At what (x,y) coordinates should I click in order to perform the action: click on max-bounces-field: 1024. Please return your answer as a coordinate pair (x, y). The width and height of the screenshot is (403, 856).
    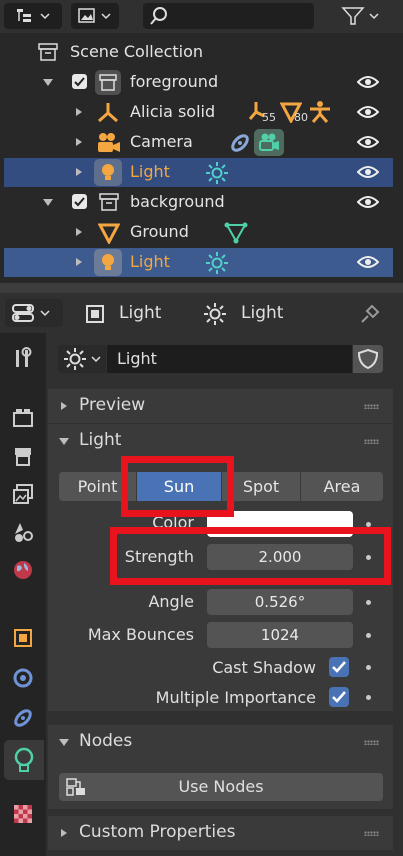
    Looking at the image, I should click on (280, 635).